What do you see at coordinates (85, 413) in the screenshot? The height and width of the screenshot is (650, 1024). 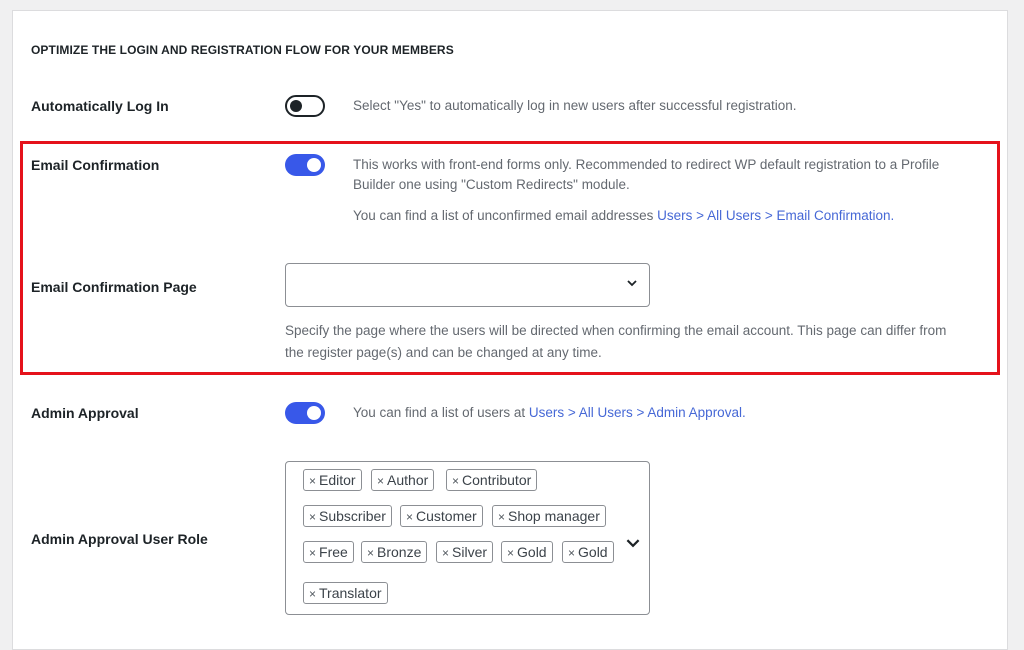 I see `admin-approval-label: Admin Approval` at bounding box center [85, 413].